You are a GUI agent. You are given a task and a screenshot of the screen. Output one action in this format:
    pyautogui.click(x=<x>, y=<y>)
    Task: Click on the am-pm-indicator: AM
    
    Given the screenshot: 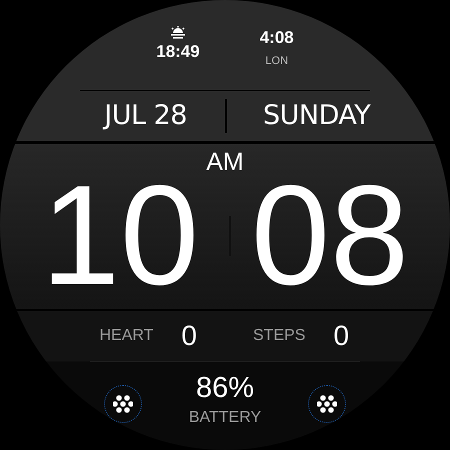 What is the action you would take?
    pyautogui.click(x=225, y=162)
    